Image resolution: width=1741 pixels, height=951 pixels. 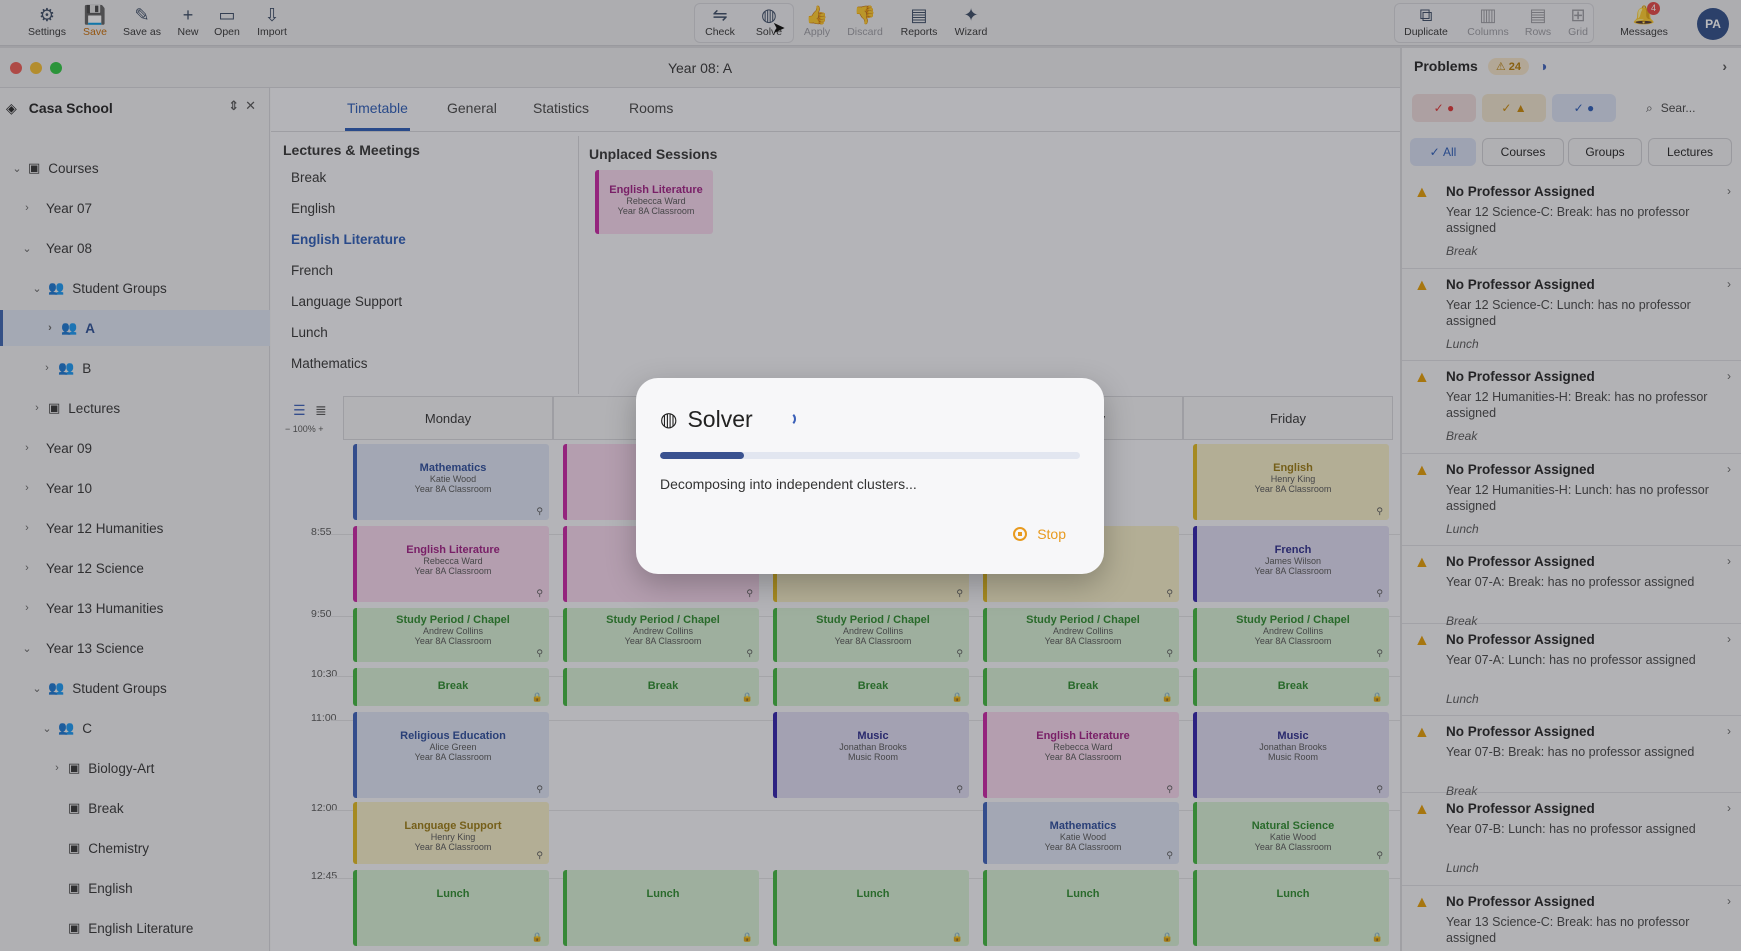 What do you see at coordinates (720, 419) in the screenshot?
I see `solver-title: Solver` at bounding box center [720, 419].